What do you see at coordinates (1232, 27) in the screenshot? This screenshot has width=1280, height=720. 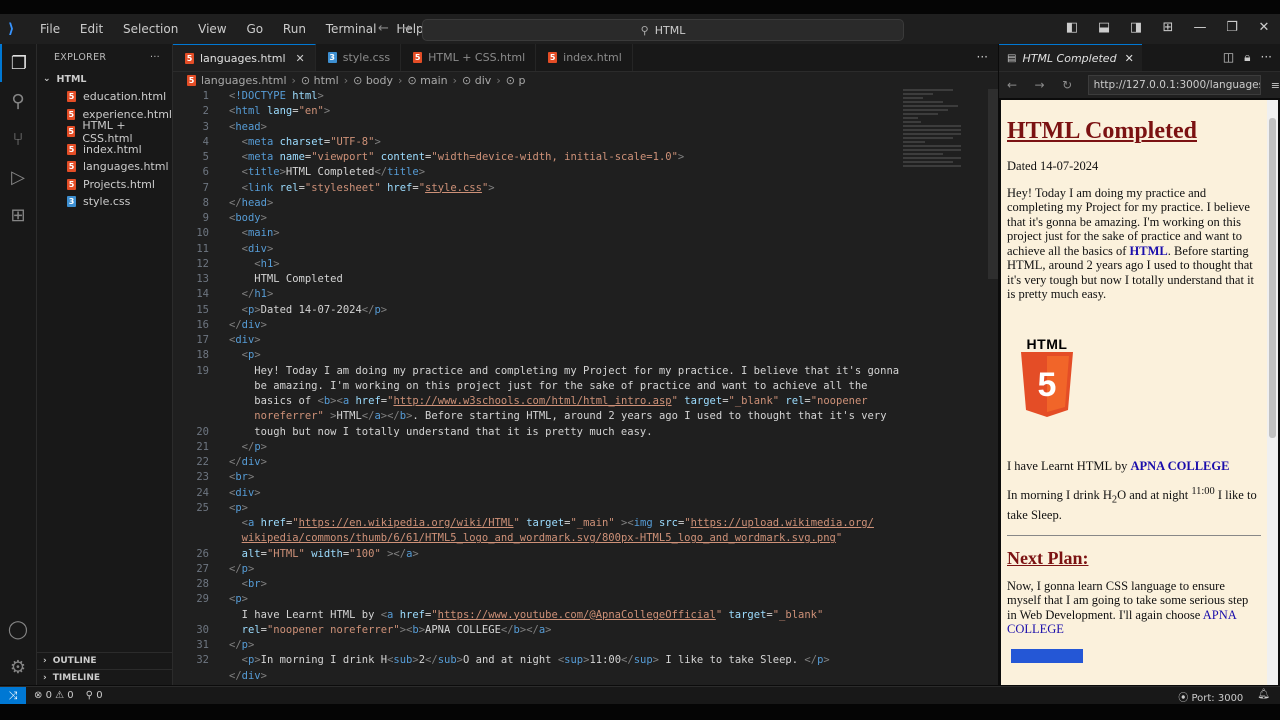 I see `restore-icon: ❐` at bounding box center [1232, 27].